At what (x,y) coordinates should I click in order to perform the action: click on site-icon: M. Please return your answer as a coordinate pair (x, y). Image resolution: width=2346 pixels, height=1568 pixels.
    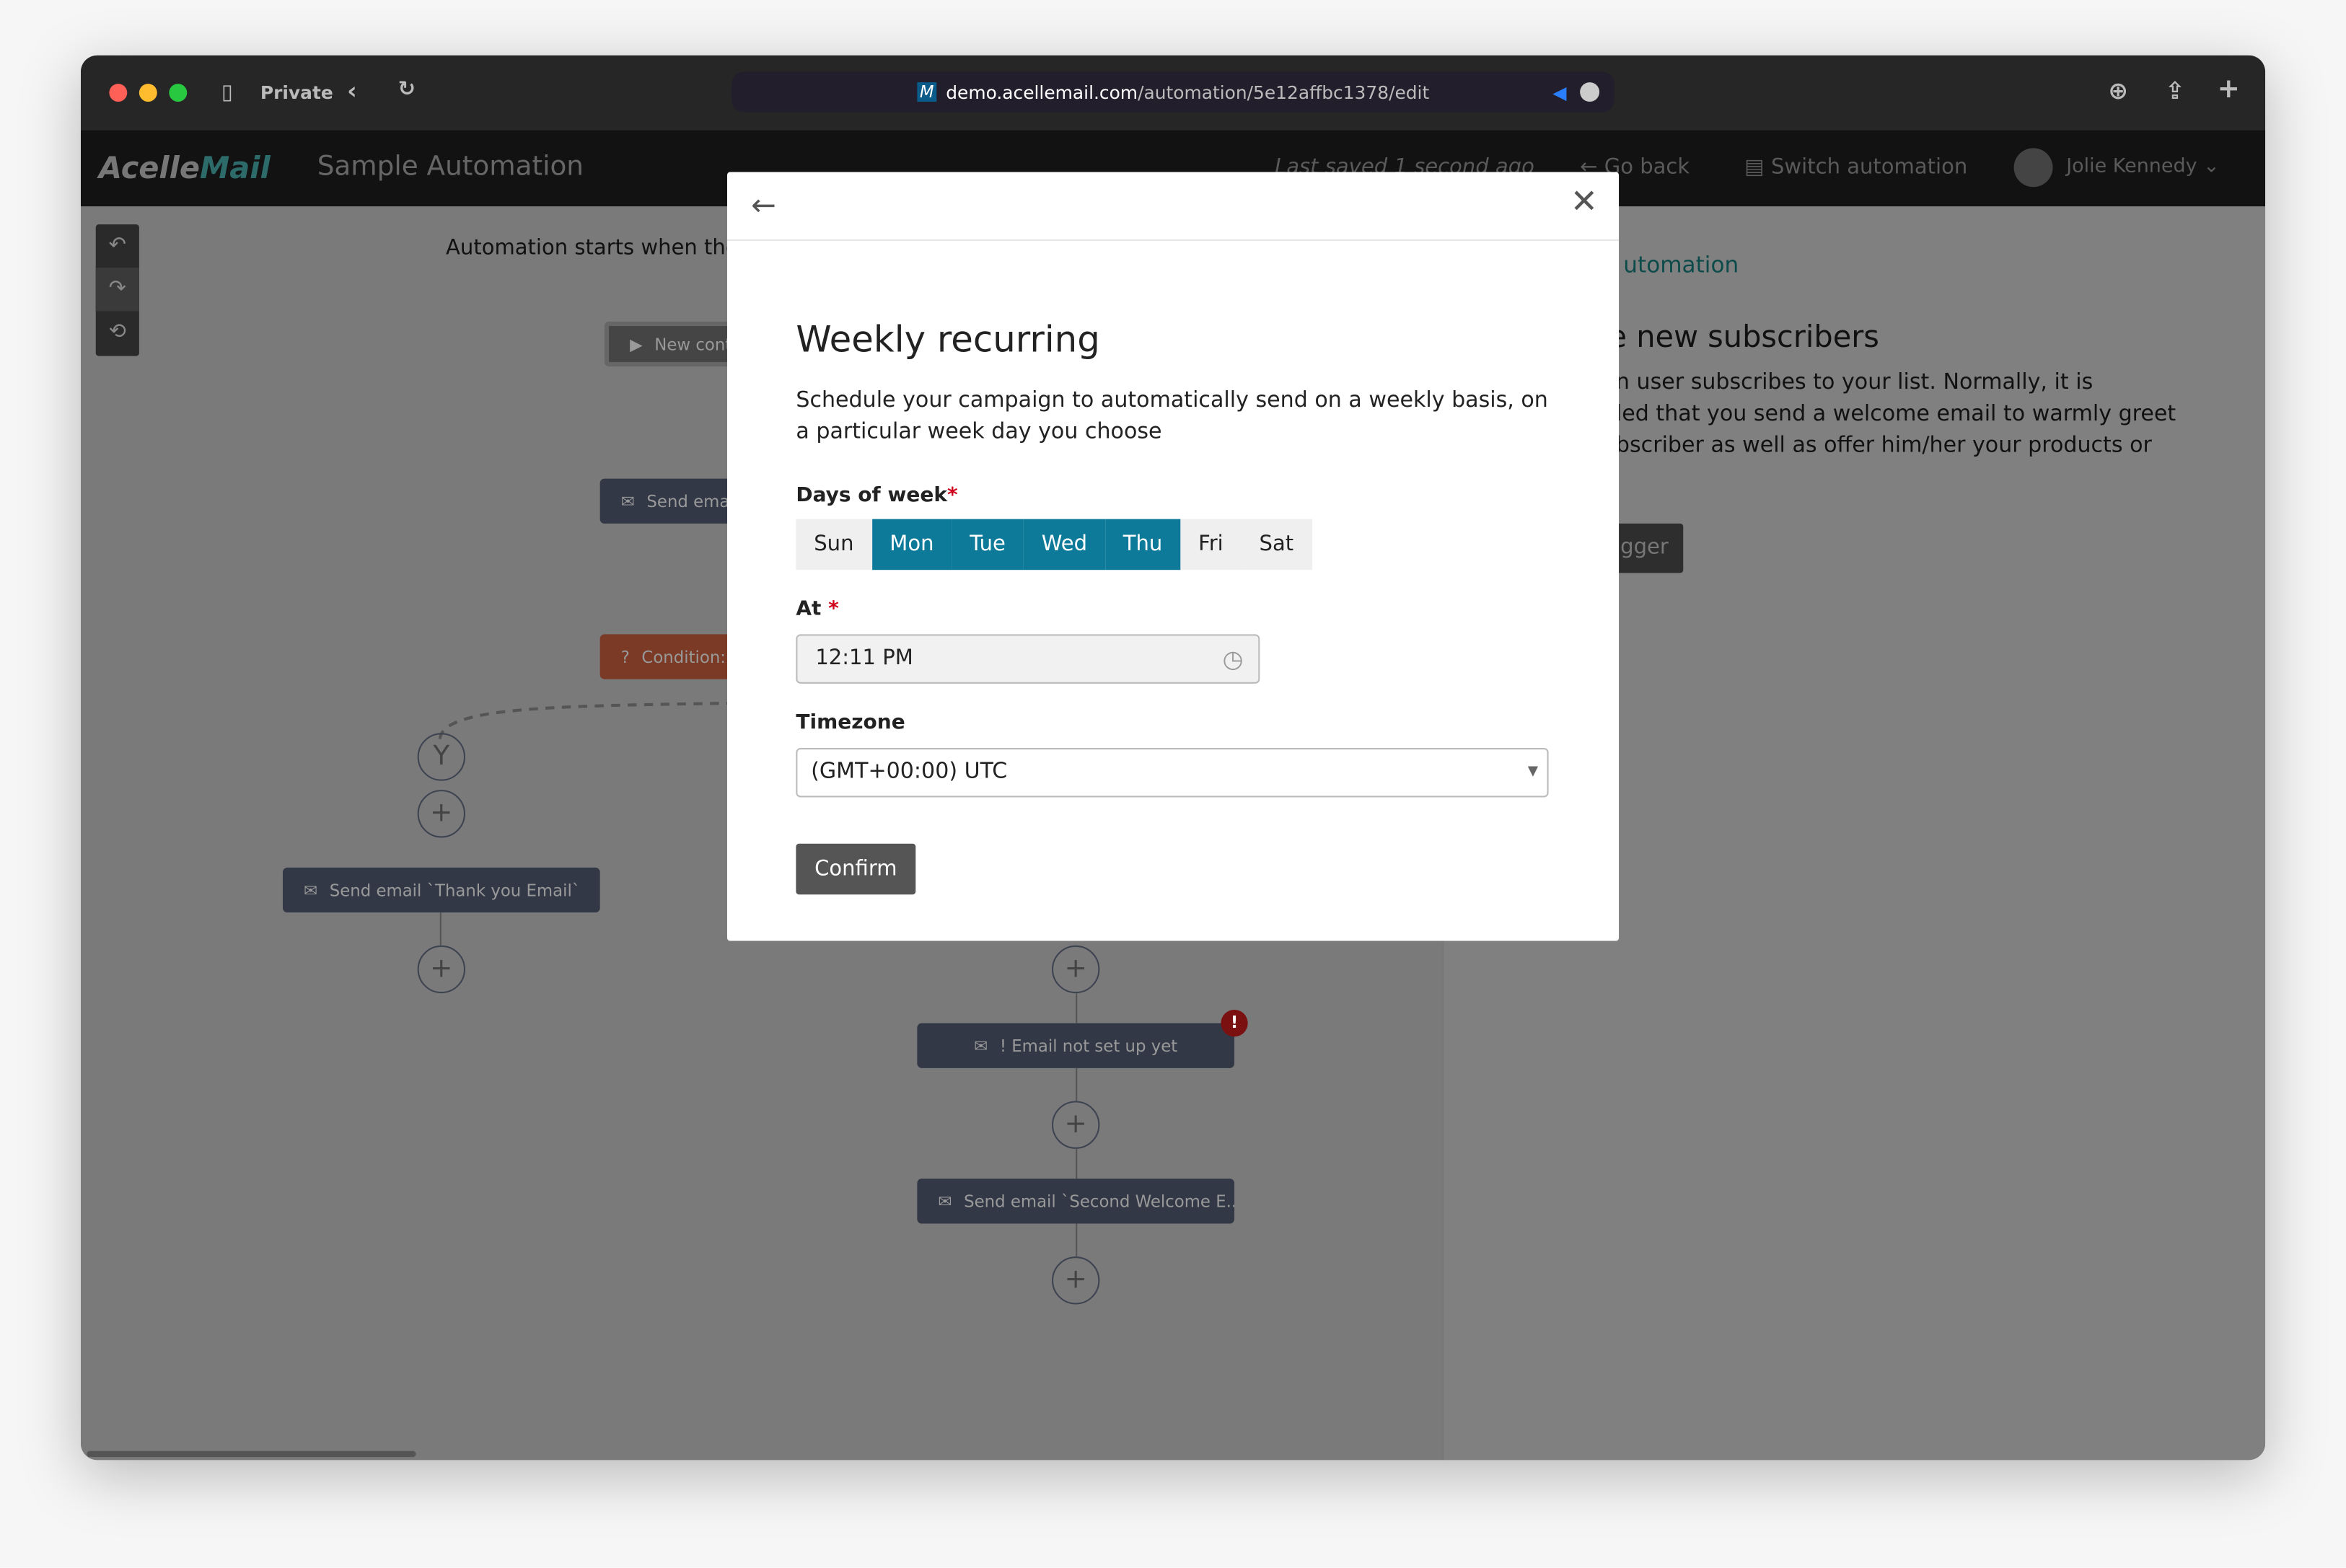
    Looking at the image, I should click on (926, 92).